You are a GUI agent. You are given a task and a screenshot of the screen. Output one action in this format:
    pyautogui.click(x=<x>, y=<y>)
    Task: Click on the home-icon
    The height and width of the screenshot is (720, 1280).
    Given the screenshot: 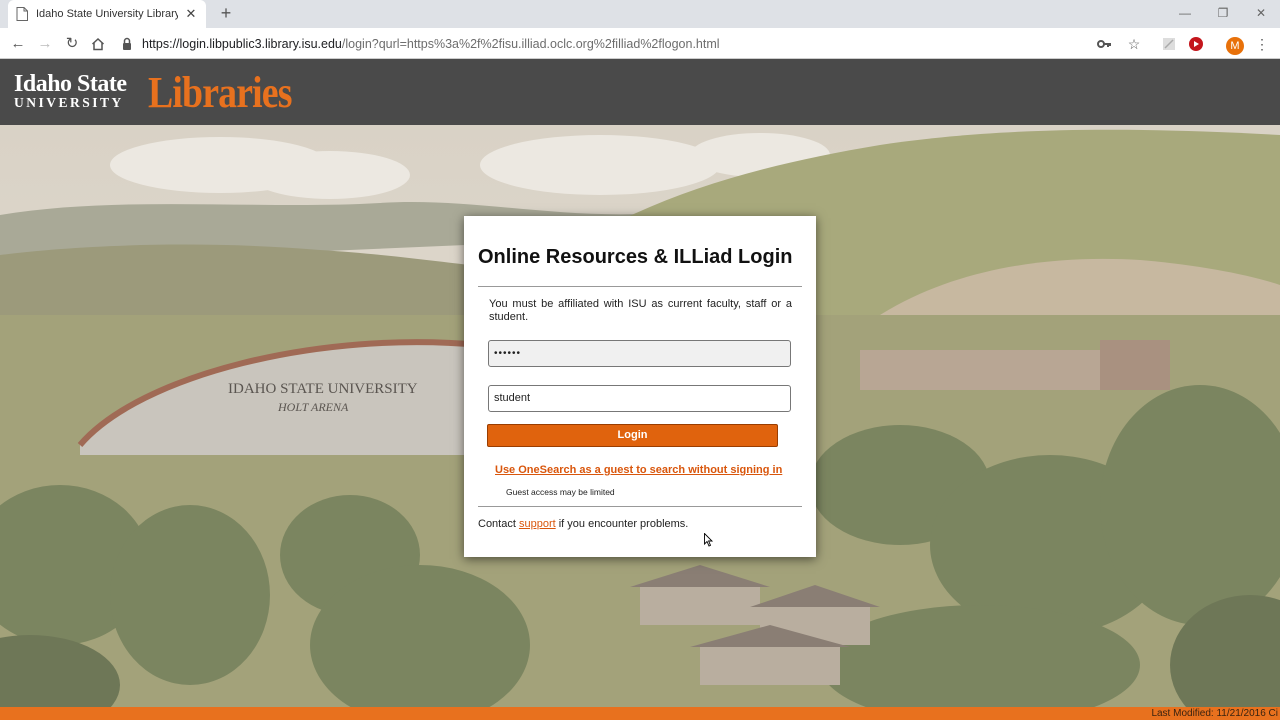 What is the action you would take?
    pyautogui.click(x=98, y=44)
    